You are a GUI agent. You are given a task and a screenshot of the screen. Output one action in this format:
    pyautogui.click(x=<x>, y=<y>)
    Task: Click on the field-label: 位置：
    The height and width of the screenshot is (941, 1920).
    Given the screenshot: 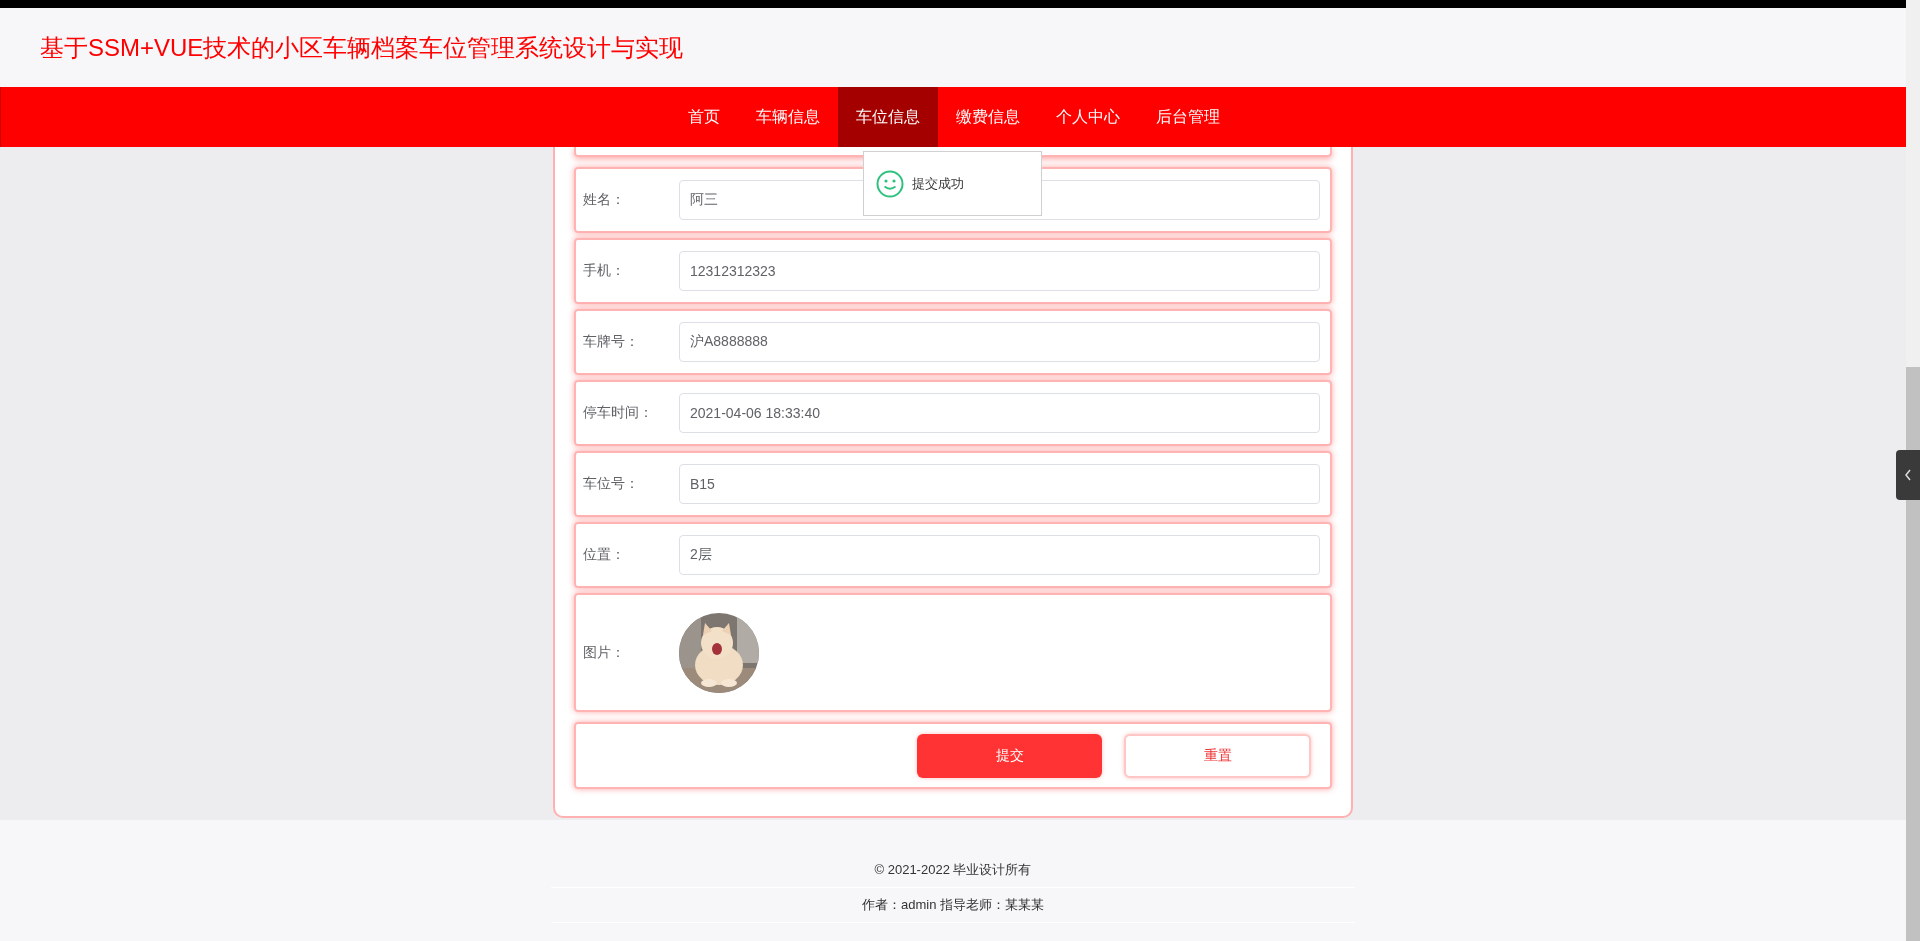 What is the action you would take?
    pyautogui.click(x=604, y=555)
    